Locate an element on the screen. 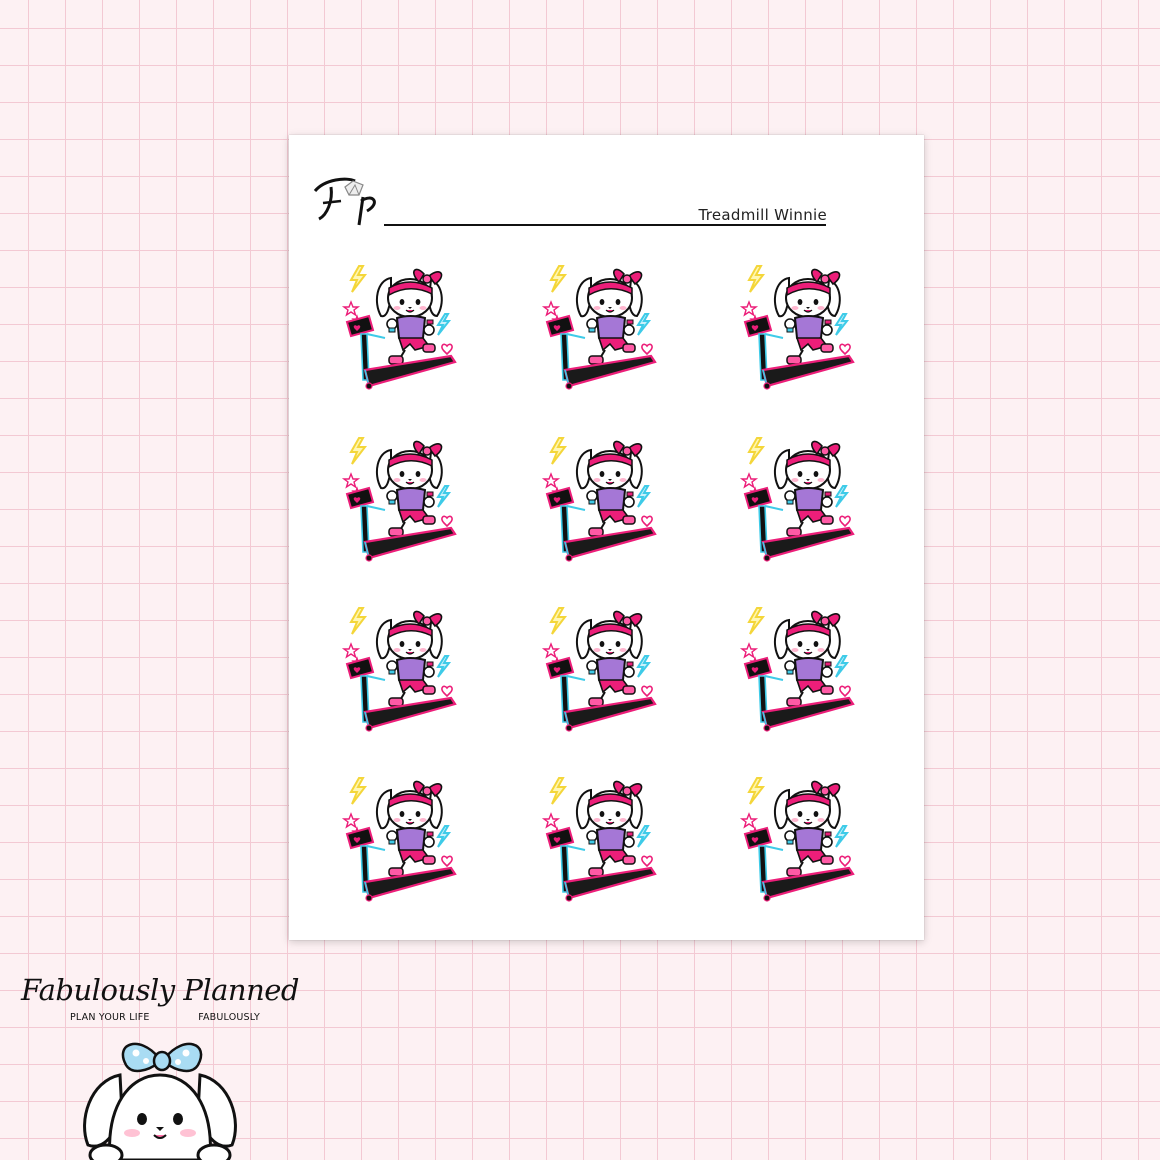  brand-tagline: PLAN YOUR LIFE FABULOUSLY is located at coordinates (165, 1017).